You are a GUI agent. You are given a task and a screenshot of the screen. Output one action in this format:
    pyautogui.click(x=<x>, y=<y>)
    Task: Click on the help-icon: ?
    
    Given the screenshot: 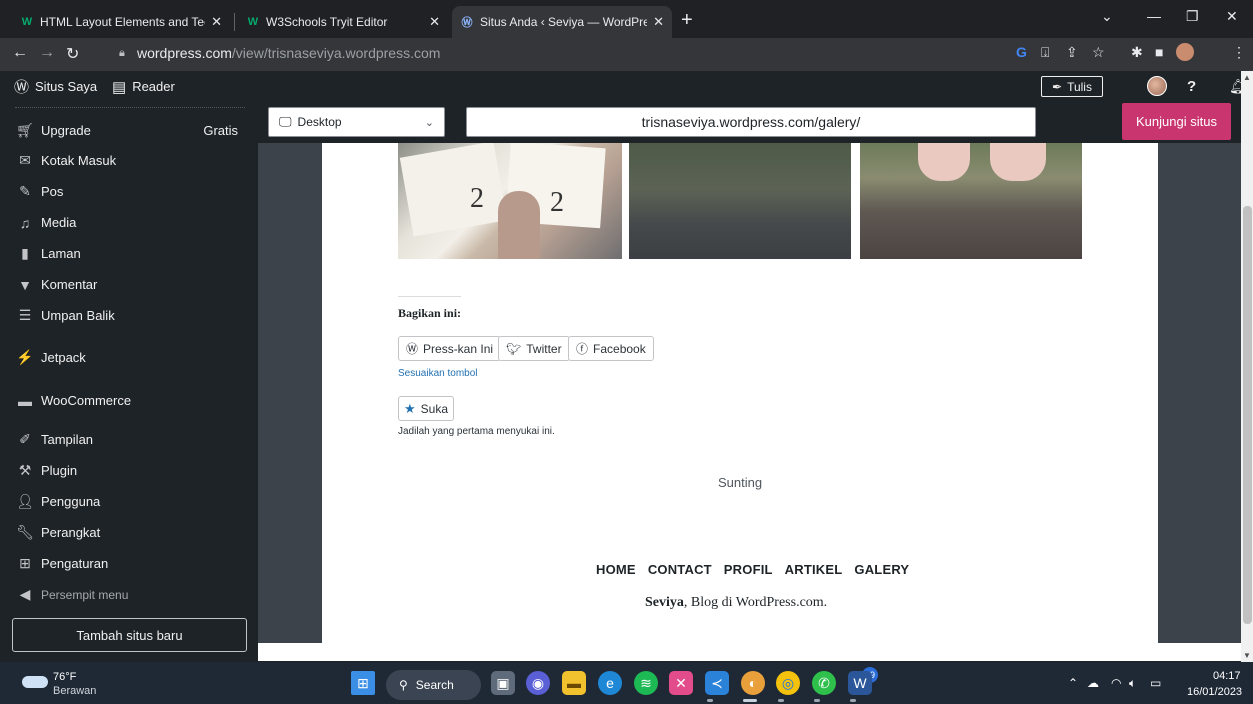 What is the action you would take?
    pyautogui.click(x=1191, y=86)
    